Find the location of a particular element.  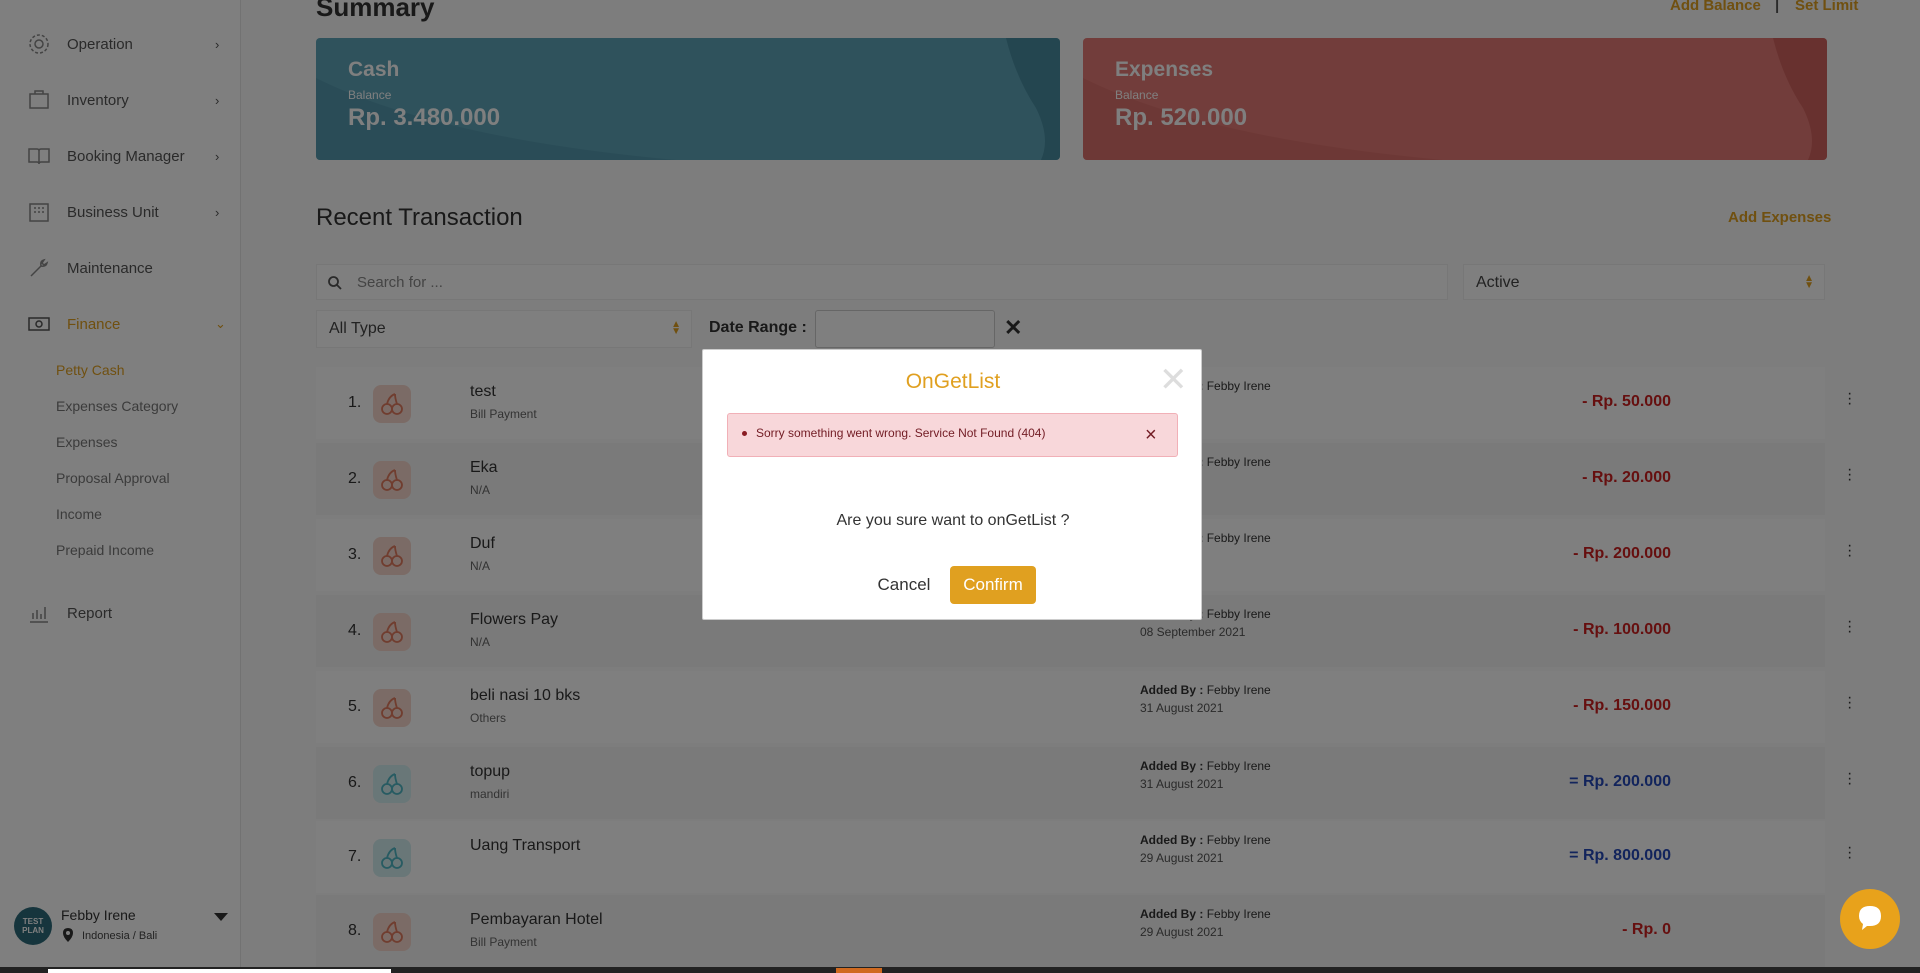

cancel-button: Cancel is located at coordinates (904, 585).